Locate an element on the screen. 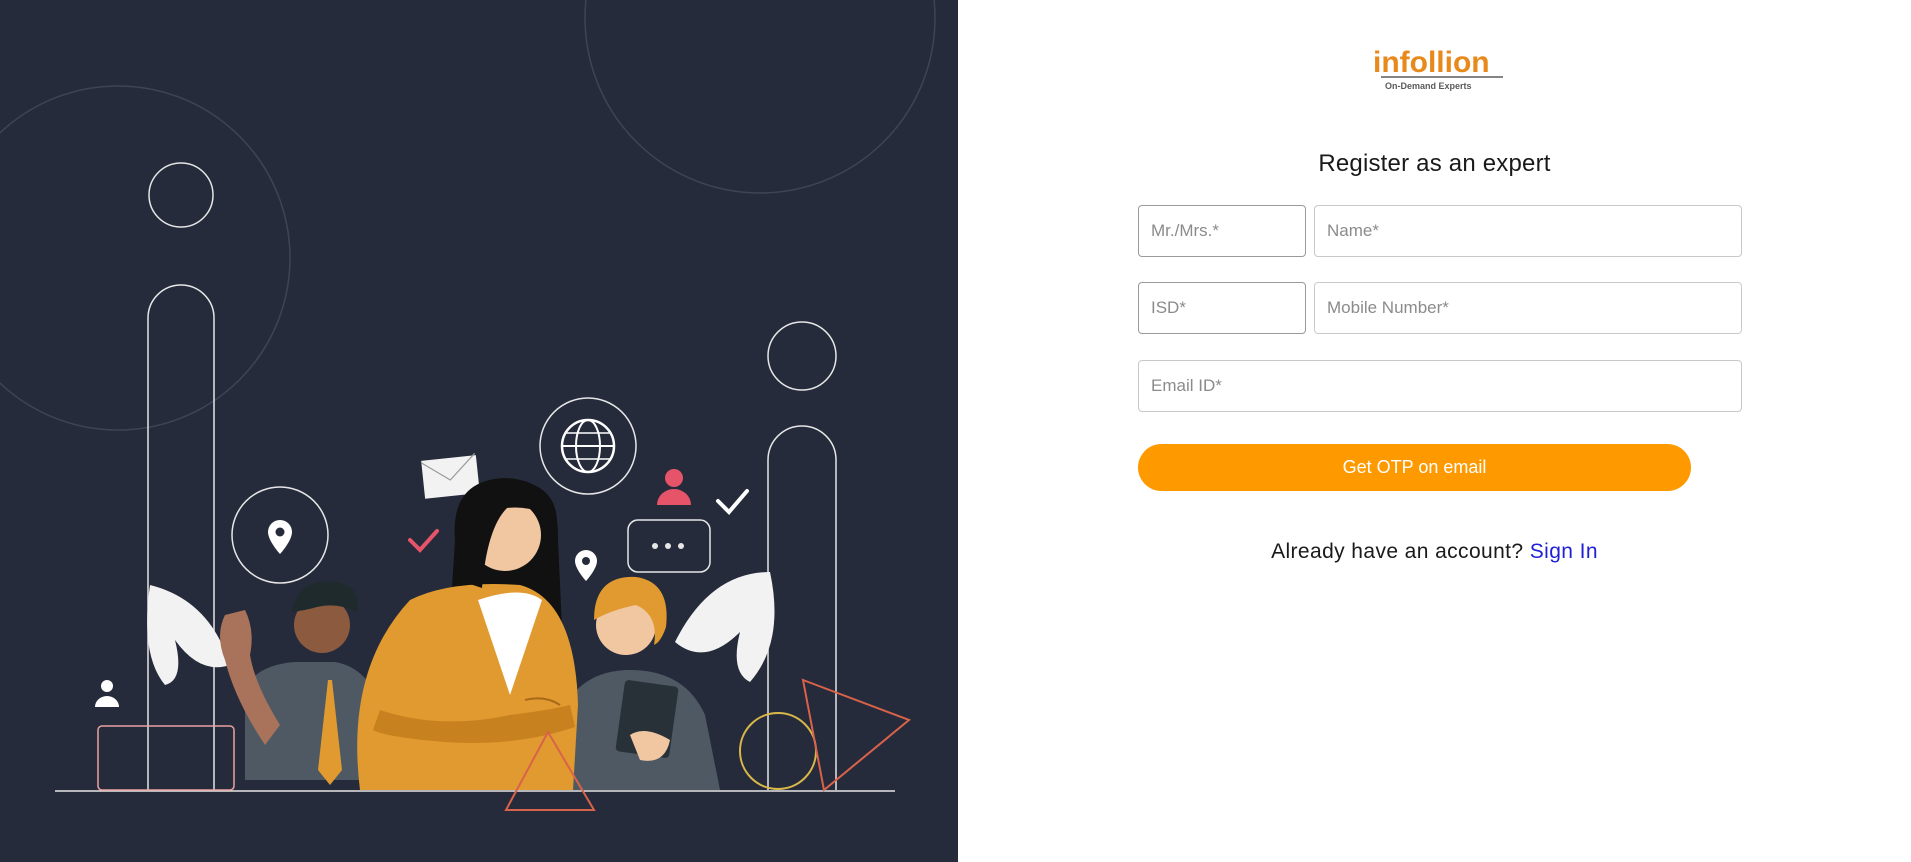 The image size is (1911, 862). name-field is located at coordinates (1528, 231).